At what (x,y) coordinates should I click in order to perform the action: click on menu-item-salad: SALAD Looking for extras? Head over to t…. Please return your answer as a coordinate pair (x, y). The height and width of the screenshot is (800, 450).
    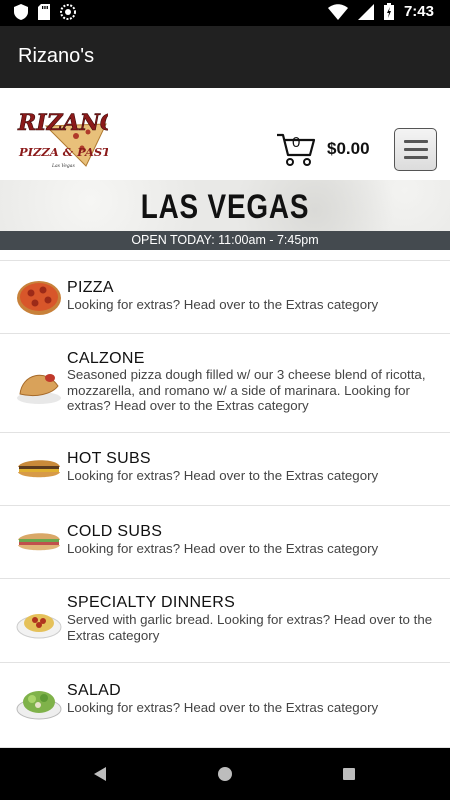
    Looking at the image, I should click on (225, 705).